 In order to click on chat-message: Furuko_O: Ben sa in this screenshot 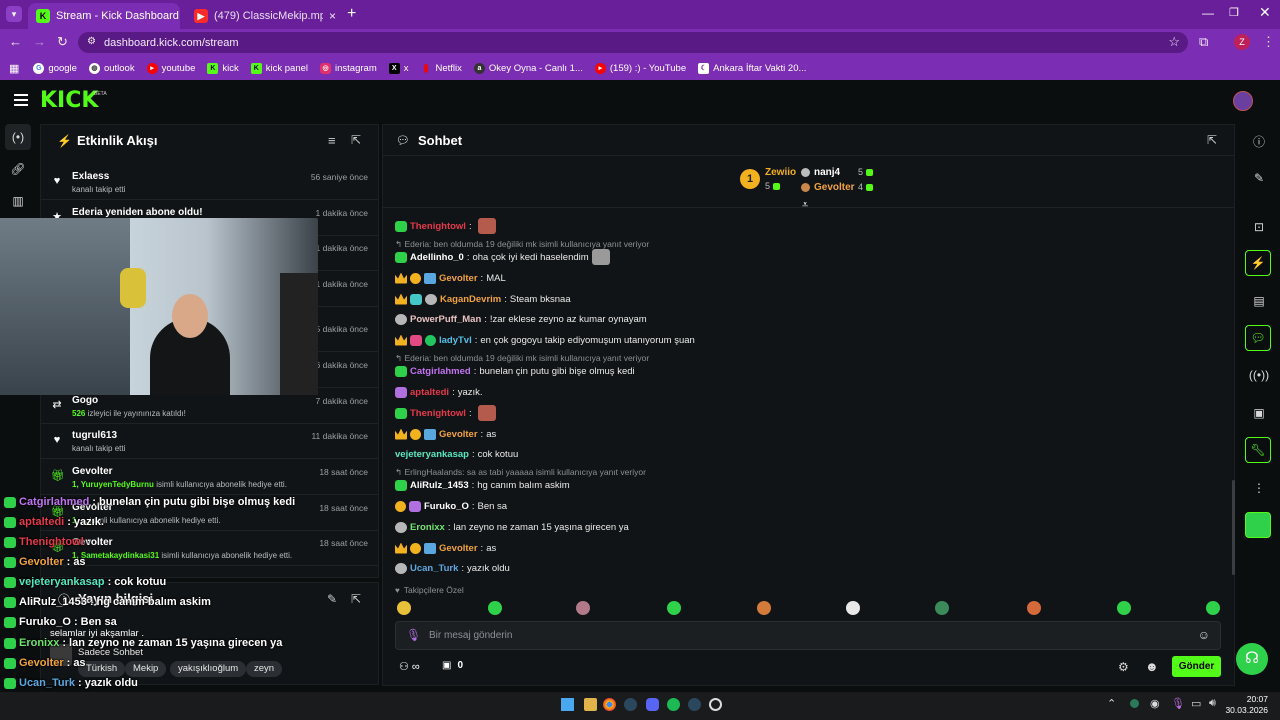, I will do `click(451, 506)`.